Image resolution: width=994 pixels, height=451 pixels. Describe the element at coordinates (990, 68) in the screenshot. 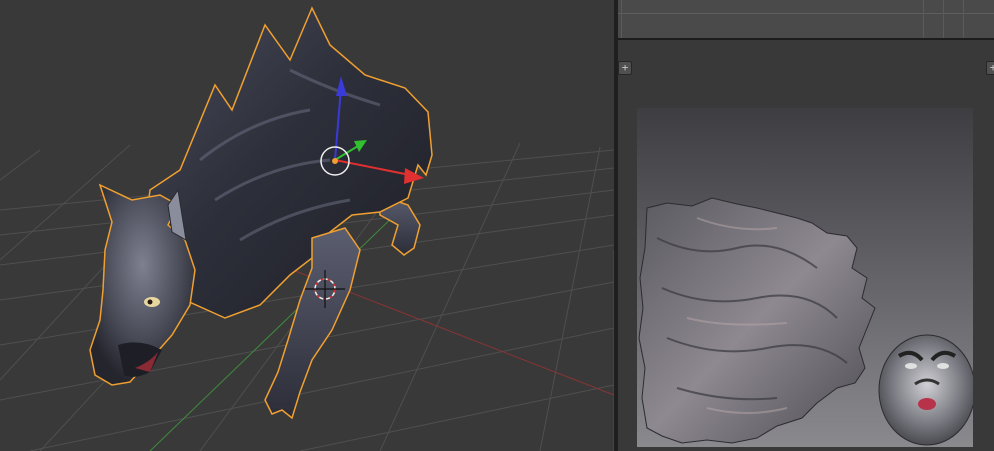

I see `area-corner-plus-icon-right: +` at that location.